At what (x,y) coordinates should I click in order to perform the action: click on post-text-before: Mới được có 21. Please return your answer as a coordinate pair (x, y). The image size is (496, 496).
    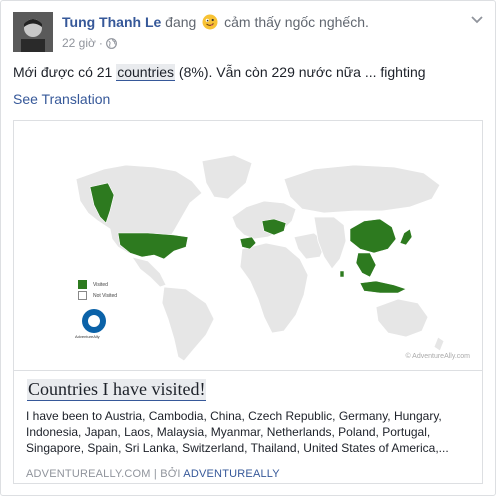
    Looking at the image, I should click on (65, 72).